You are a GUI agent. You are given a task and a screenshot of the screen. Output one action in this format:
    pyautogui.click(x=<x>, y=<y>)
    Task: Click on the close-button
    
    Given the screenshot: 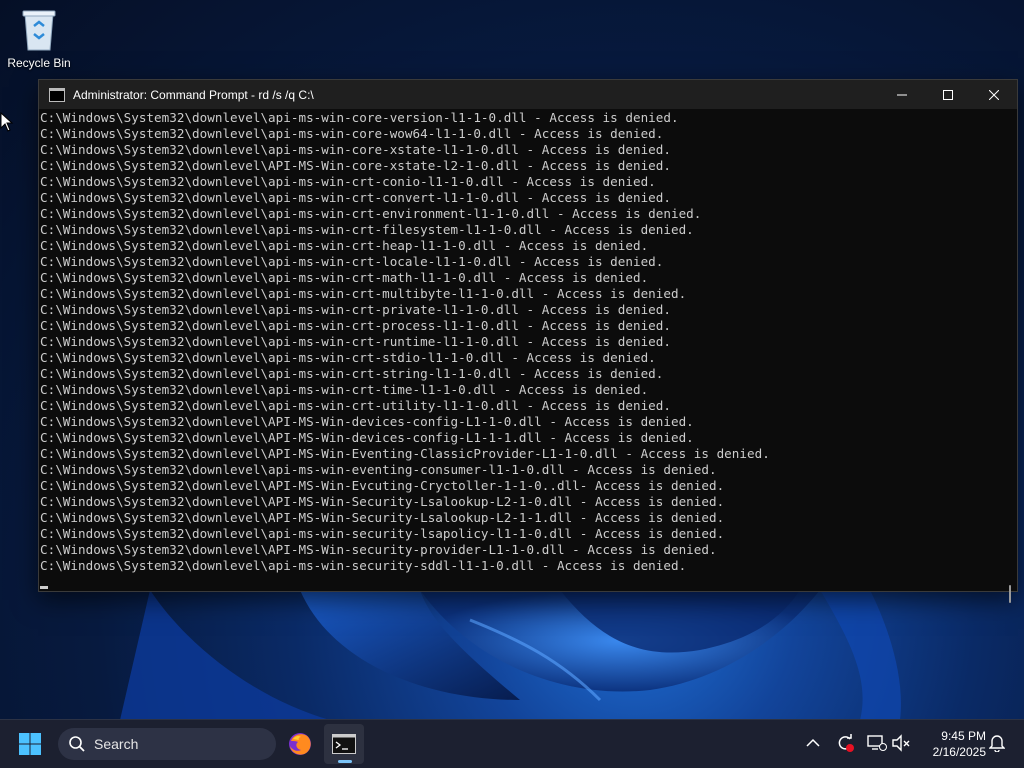 What is the action you would take?
    pyautogui.click(x=994, y=94)
    